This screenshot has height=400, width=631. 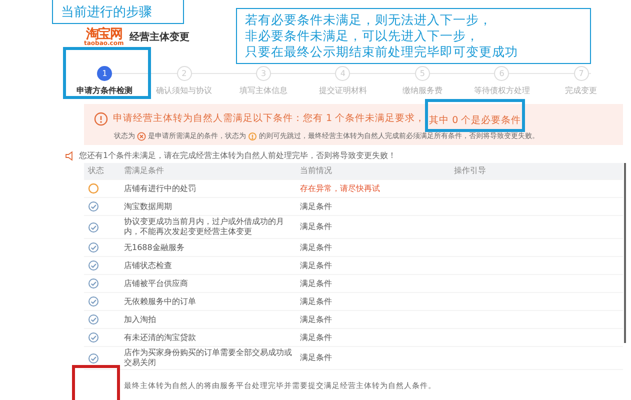 I want to click on page-title: 经营主体变更, so click(x=160, y=37).